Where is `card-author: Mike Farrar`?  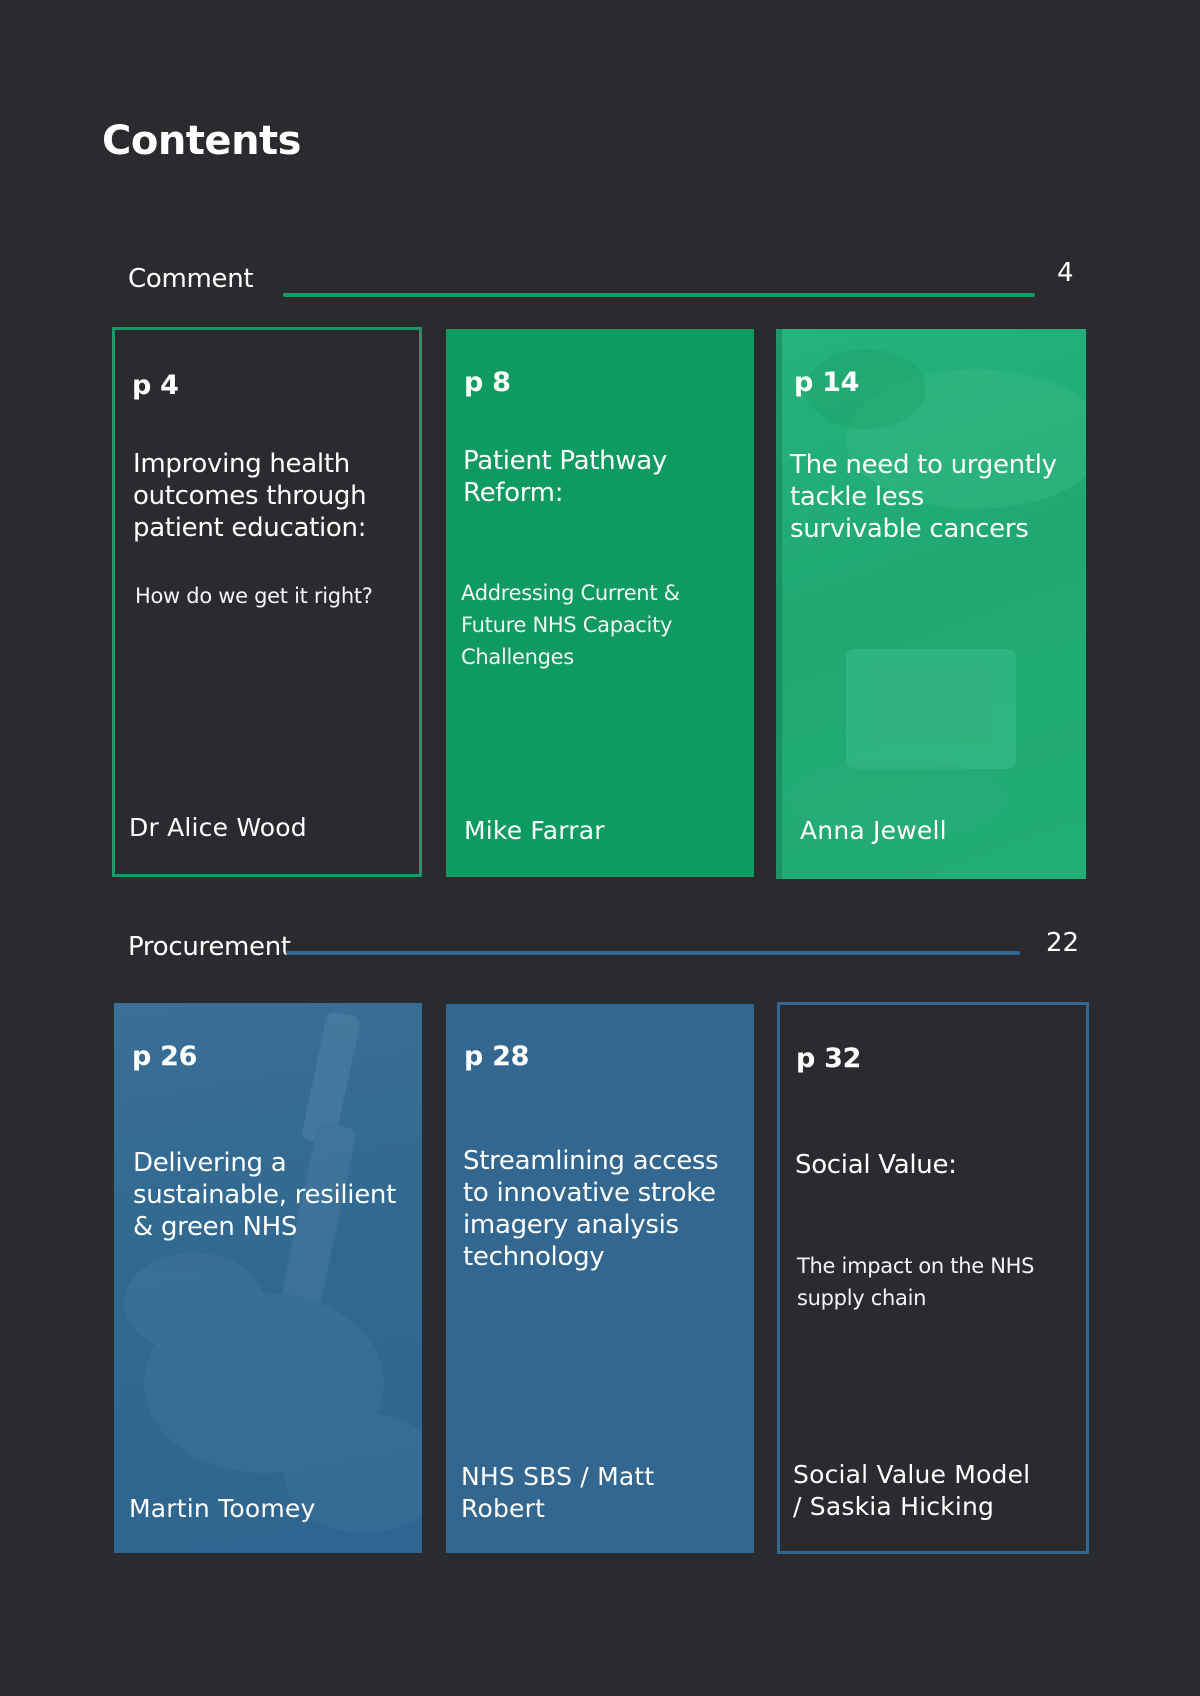
card-author: Mike Farrar is located at coordinates (534, 830).